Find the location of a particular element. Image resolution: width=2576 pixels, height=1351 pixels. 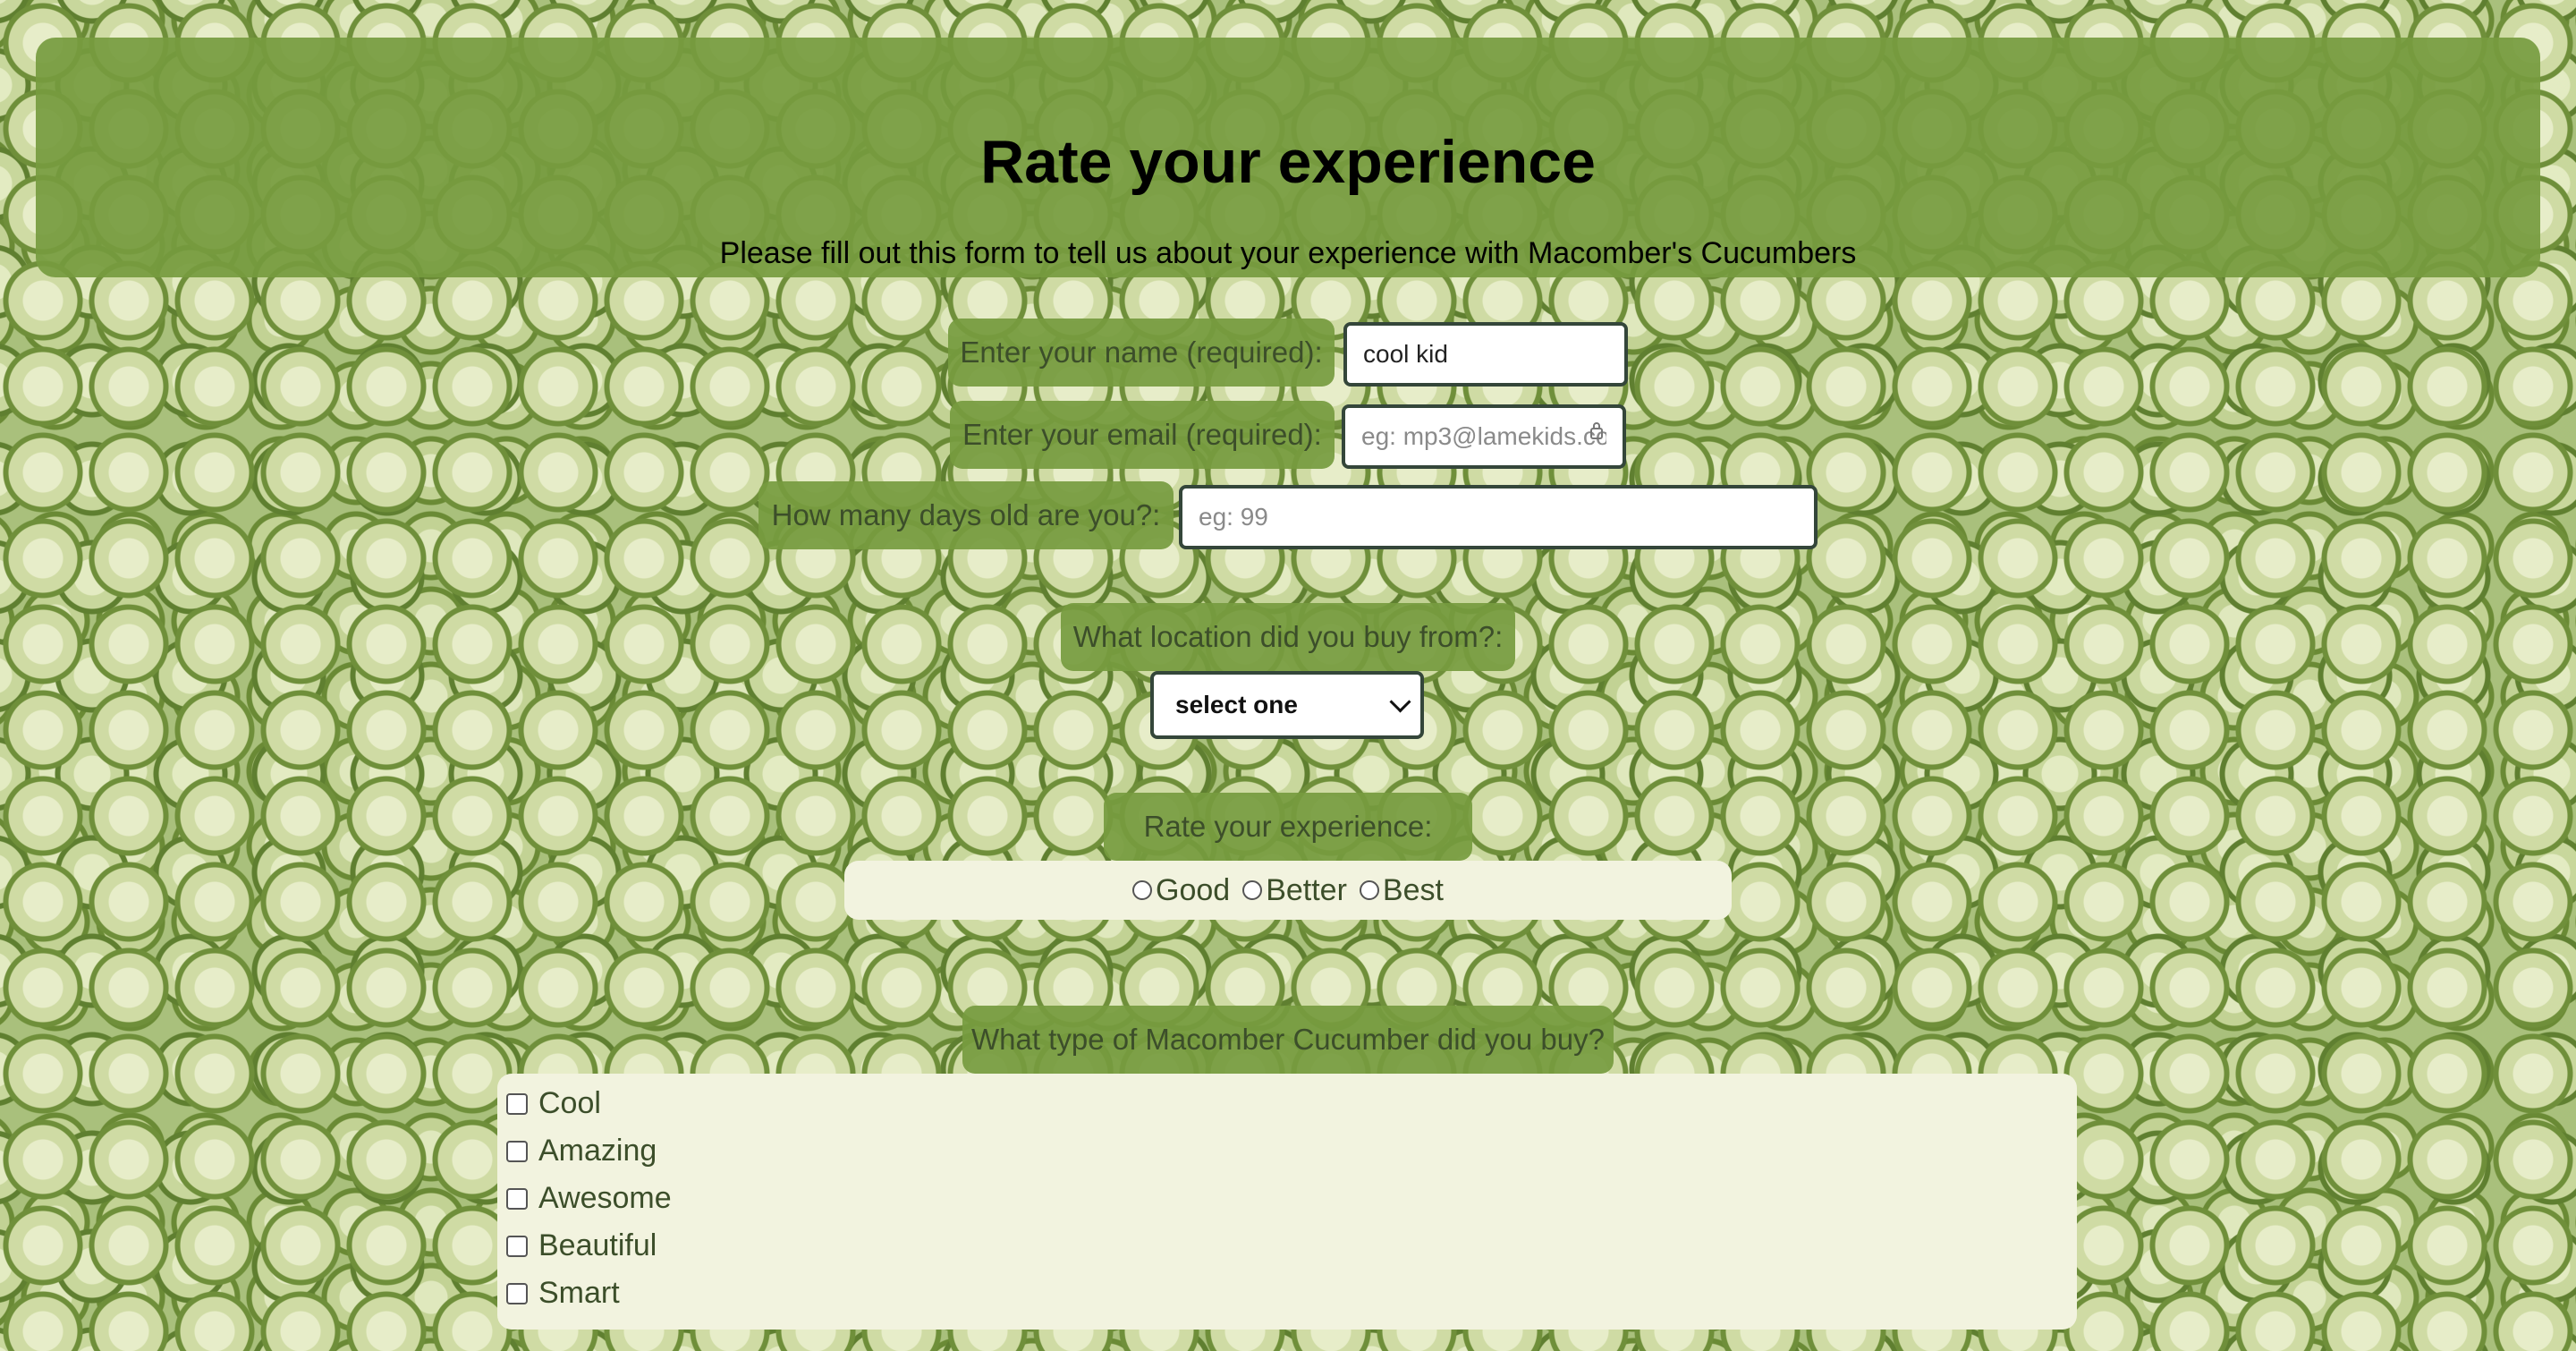

checkbox-beautiful is located at coordinates (517, 1246).